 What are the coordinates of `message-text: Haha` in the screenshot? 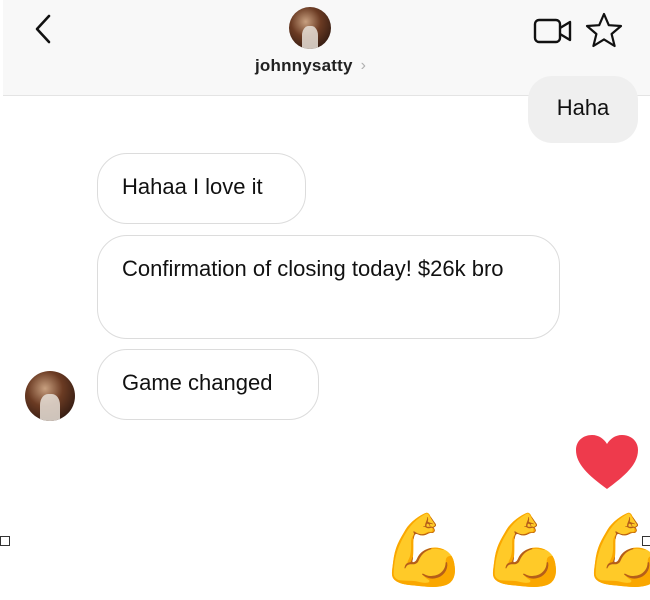 It's located at (583, 107).